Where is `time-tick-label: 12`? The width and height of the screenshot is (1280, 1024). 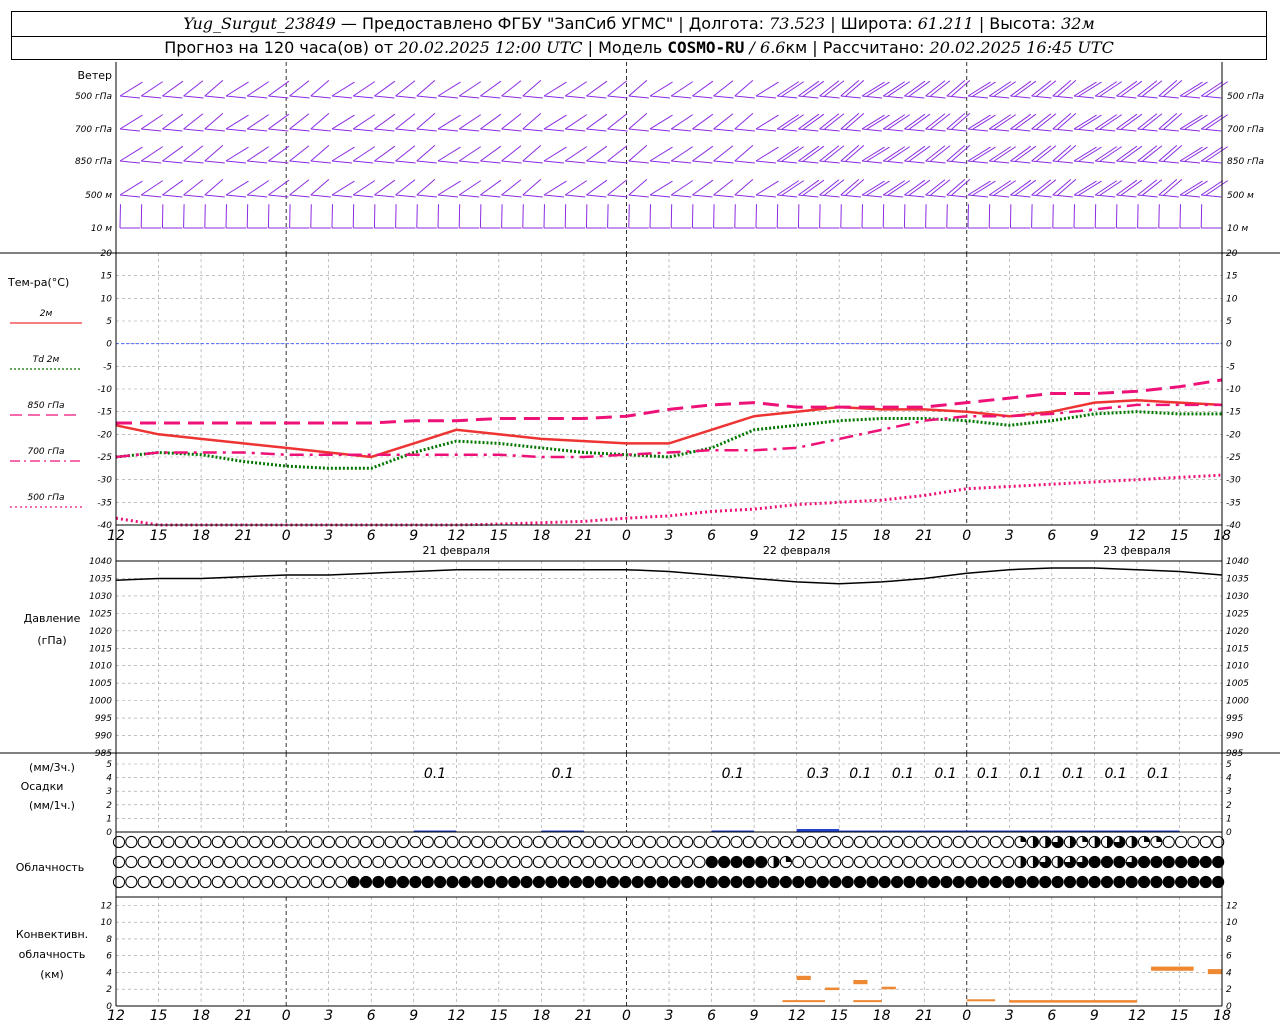
time-tick-label: 12 is located at coordinates (116, 536).